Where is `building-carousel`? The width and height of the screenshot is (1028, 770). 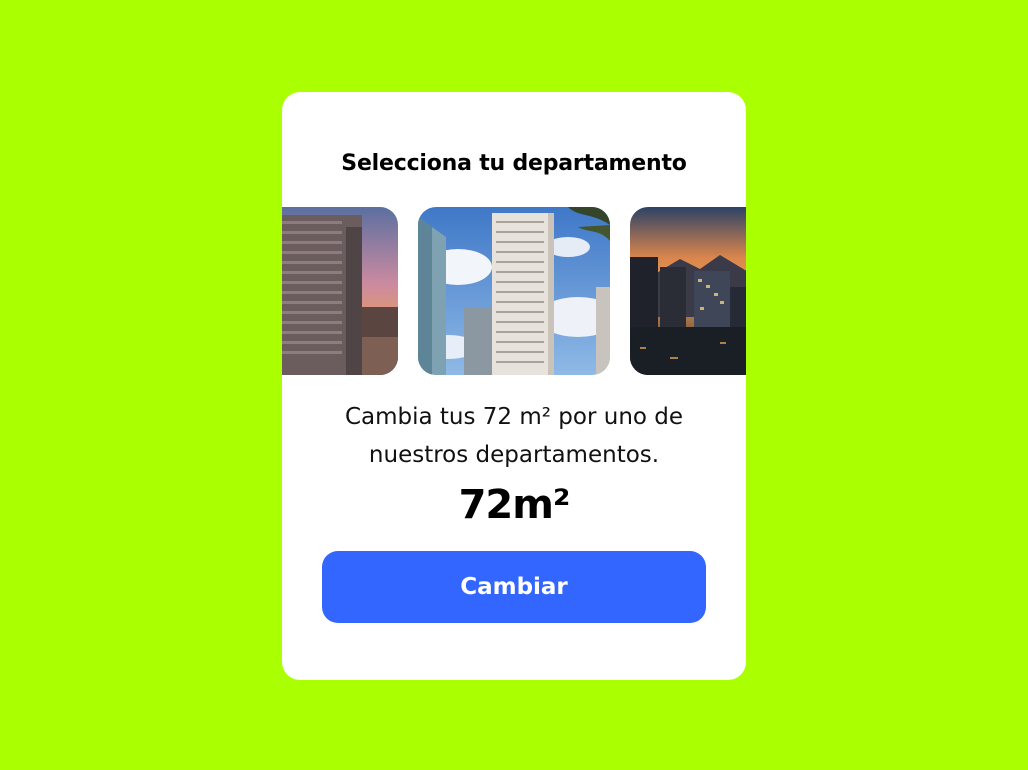 building-carousel is located at coordinates (514, 292).